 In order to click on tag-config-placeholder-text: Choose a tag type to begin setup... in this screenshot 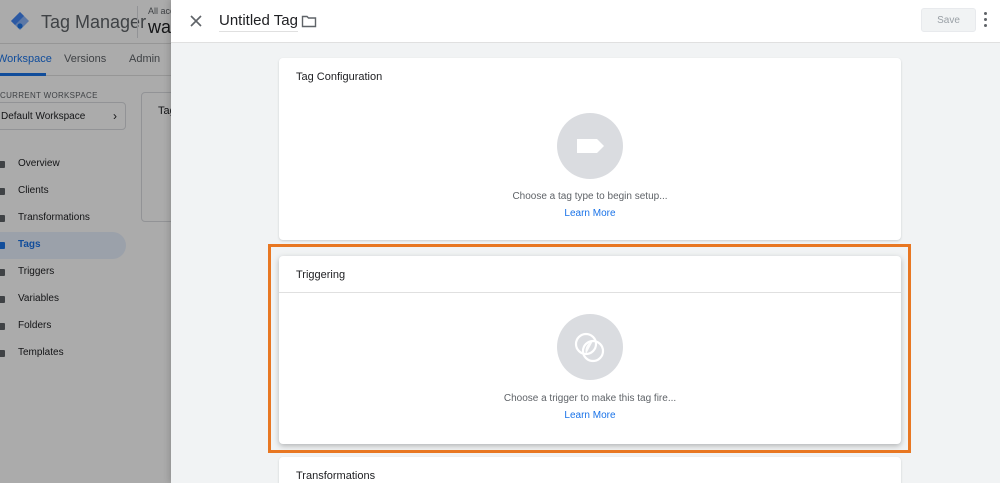, I will do `click(590, 196)`.